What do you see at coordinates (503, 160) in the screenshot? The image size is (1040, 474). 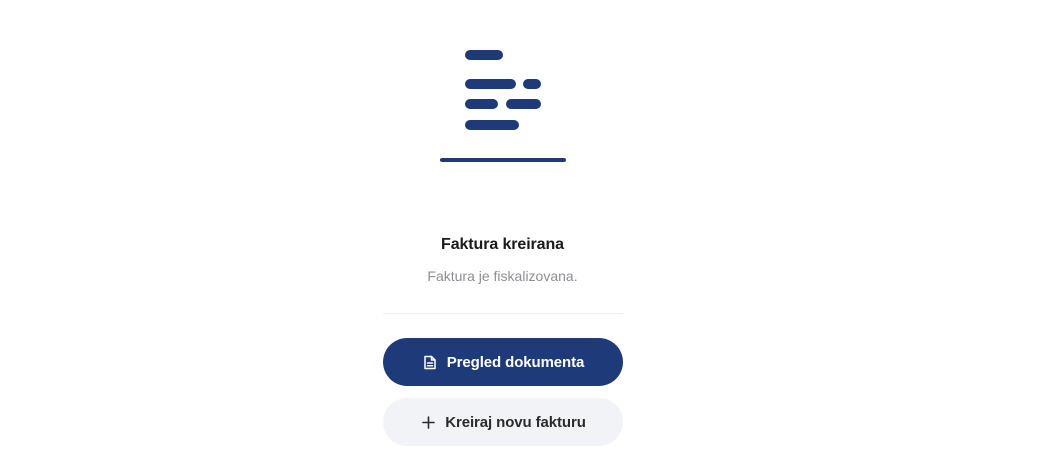 I see `illustration-baseline` at bounding box center [503, 160].